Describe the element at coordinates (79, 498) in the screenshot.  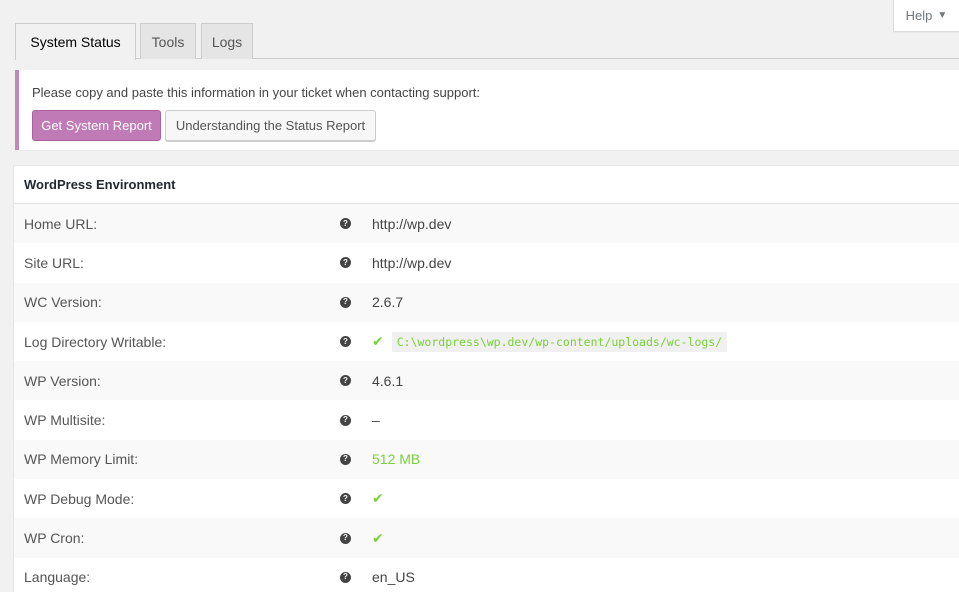
I see `row-label: WP Debug Mode:` at that location.